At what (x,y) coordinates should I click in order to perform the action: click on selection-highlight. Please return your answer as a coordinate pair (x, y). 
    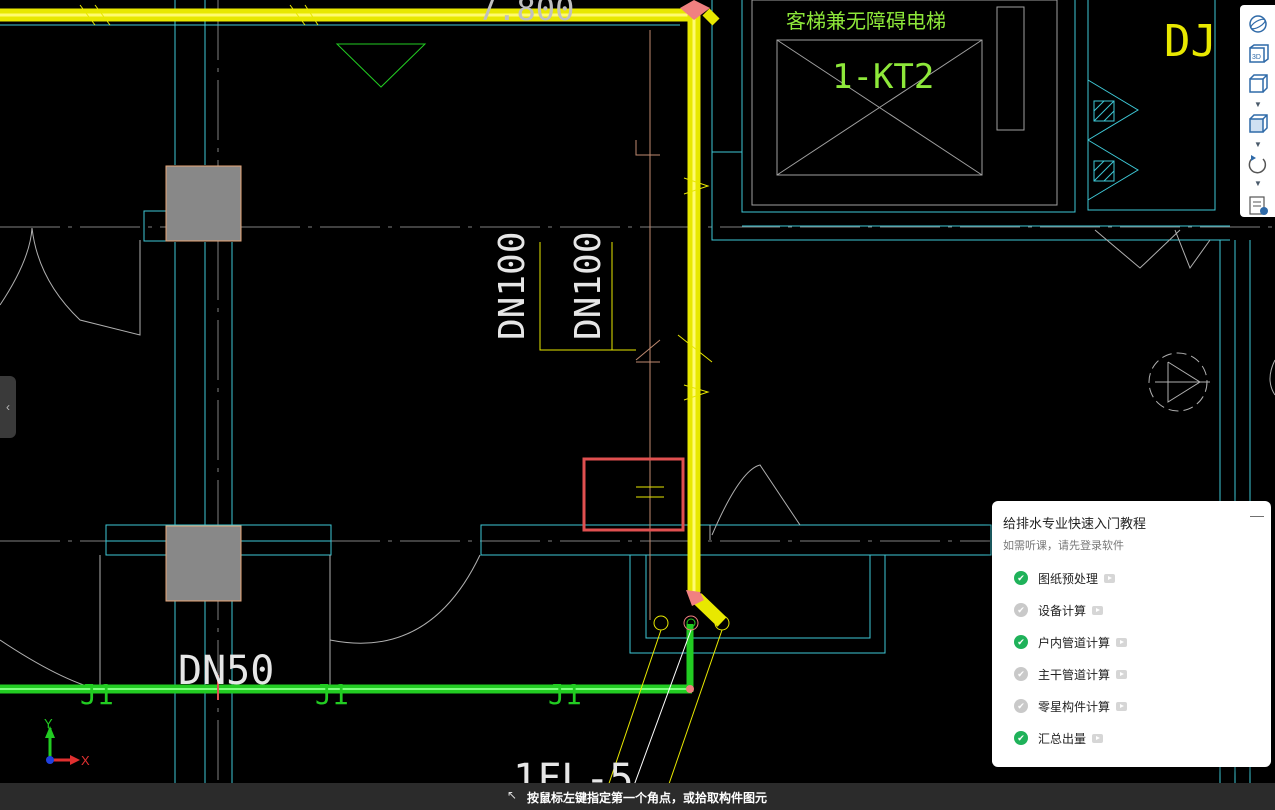
    Looking at the image, I should click on (633, 494).